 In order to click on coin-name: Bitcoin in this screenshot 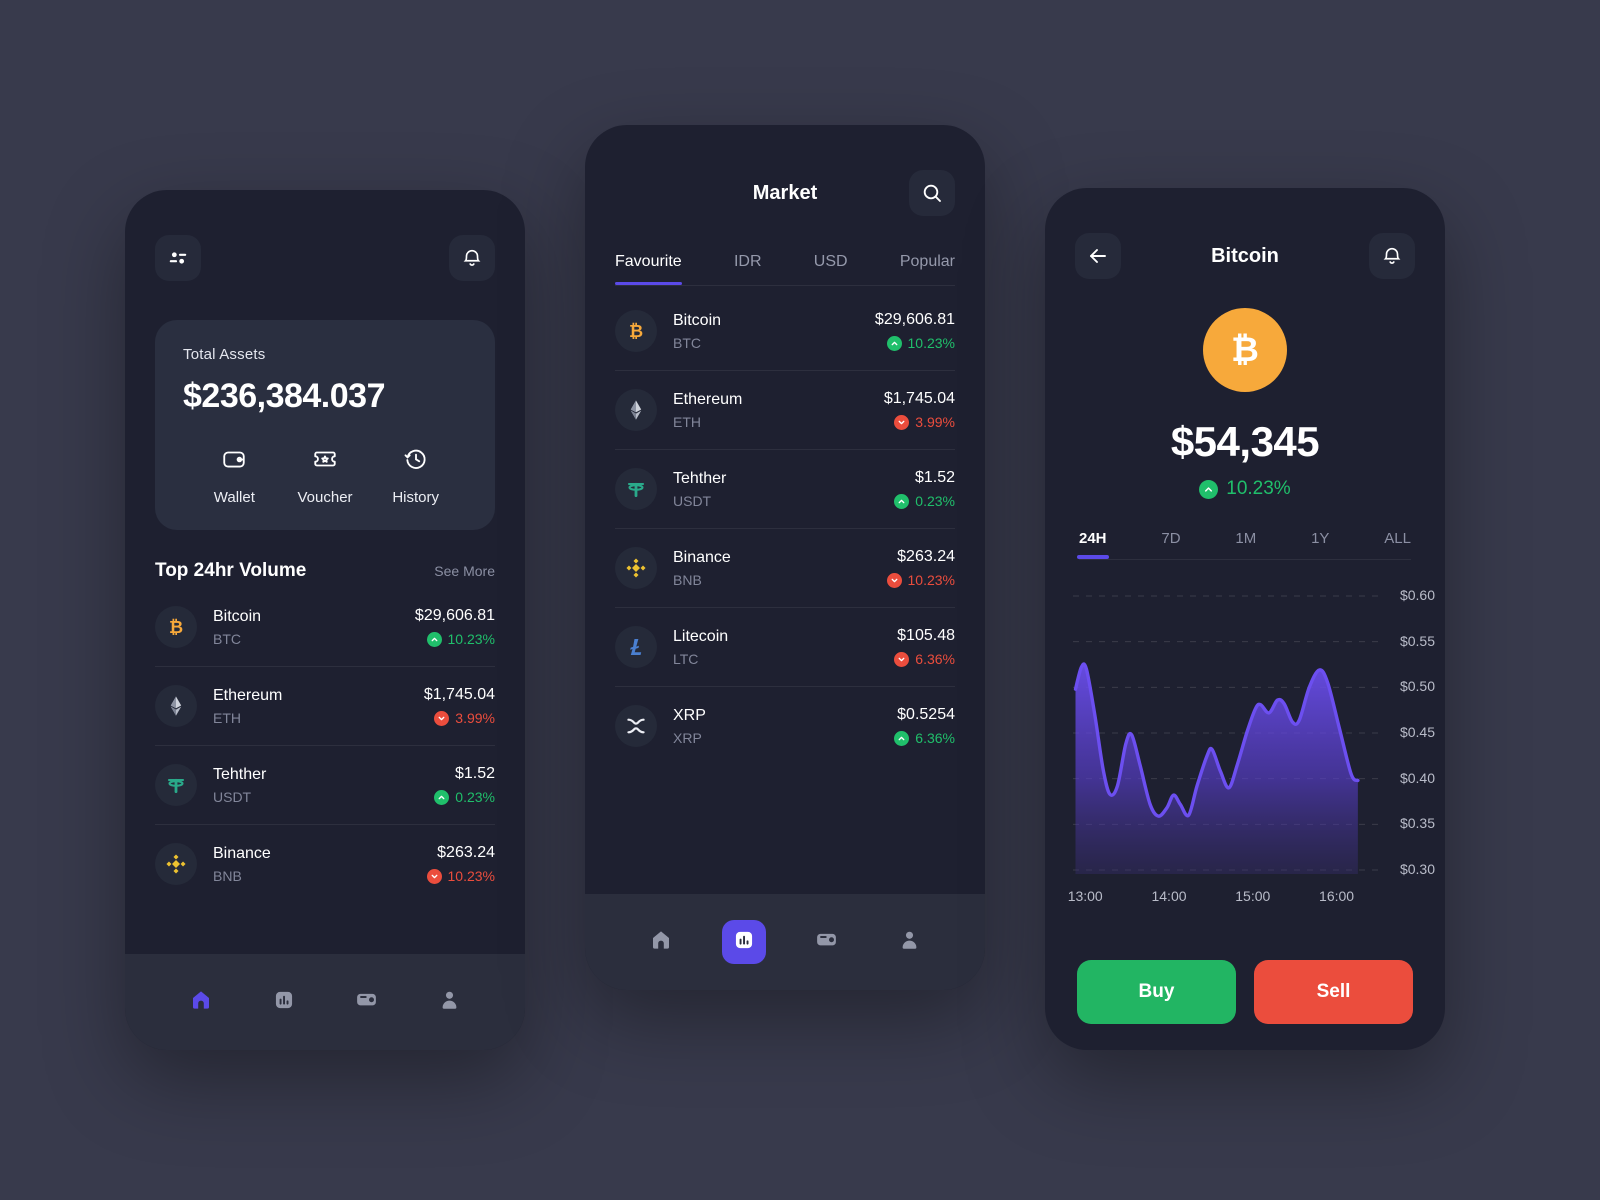, I will do `click(237, 616)`.